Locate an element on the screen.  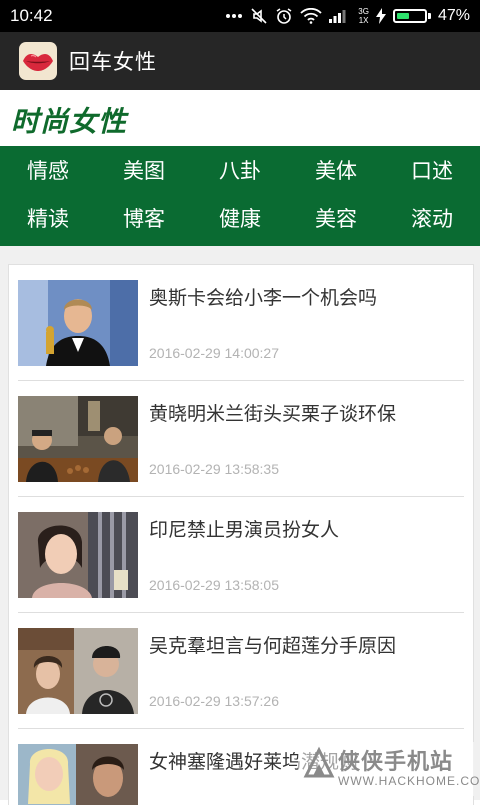
article-date: 2016-02-29 13:58:05 is located at coordinates (214, 585).